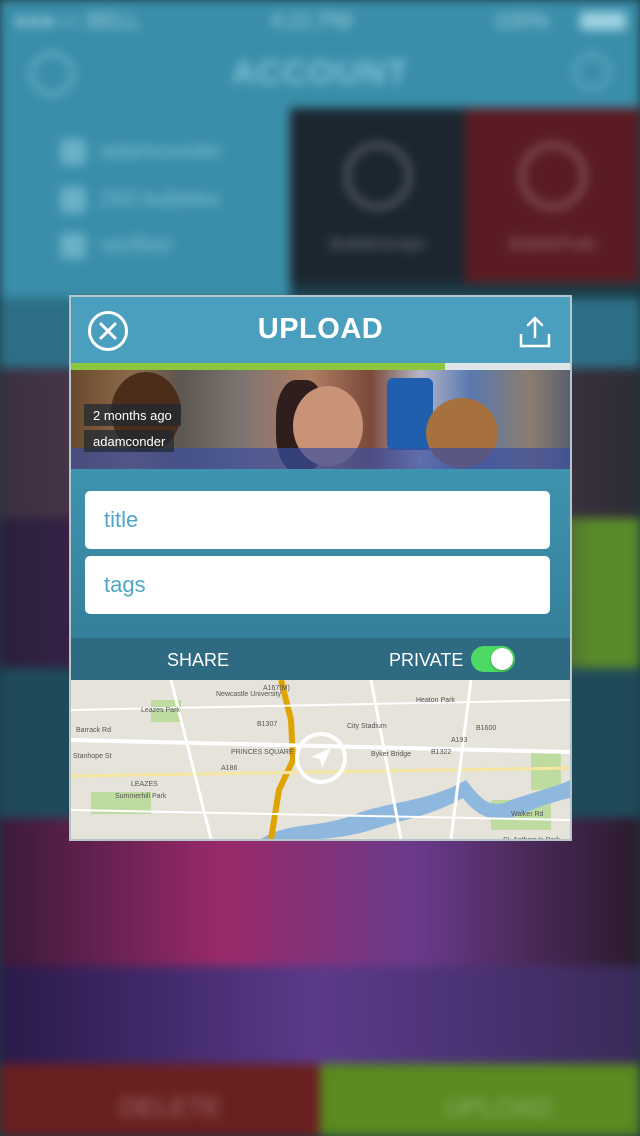  Describe the element at coordinates (502, 659) in the screenshot. I see `toggle-knob` at that location.